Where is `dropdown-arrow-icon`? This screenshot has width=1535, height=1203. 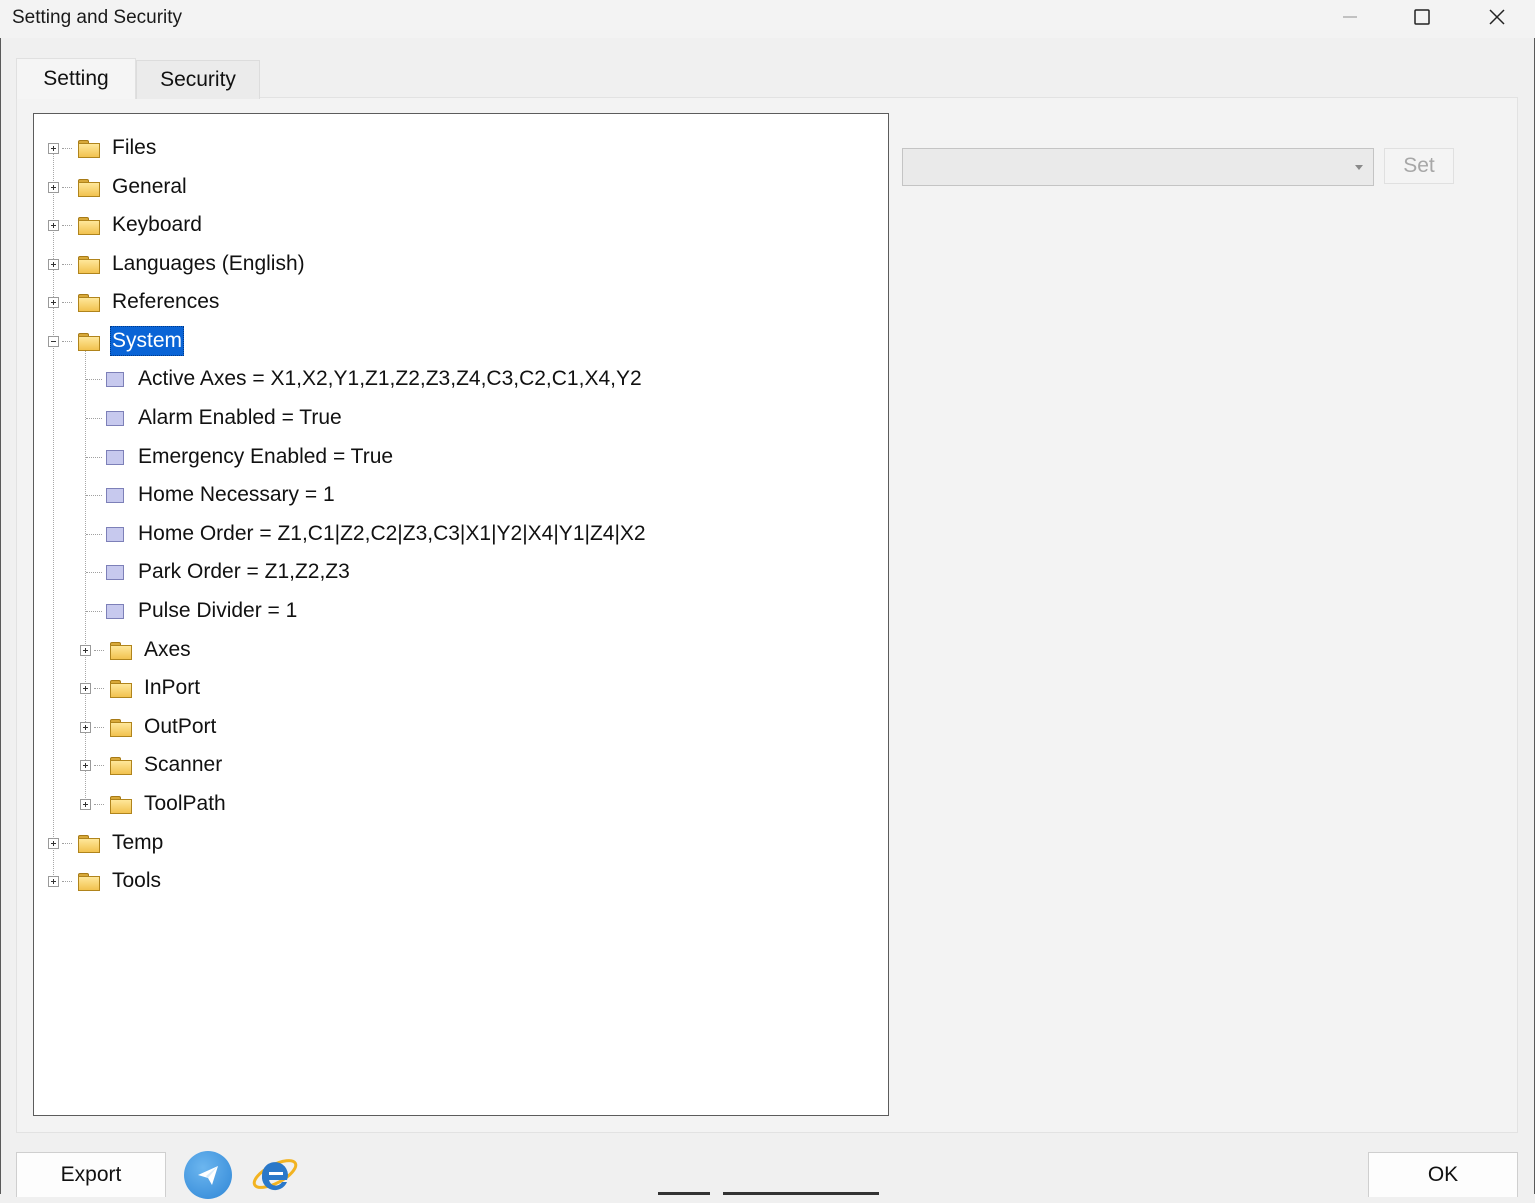 dropdown-arrow-icon is located at coordinates (1359, 167).